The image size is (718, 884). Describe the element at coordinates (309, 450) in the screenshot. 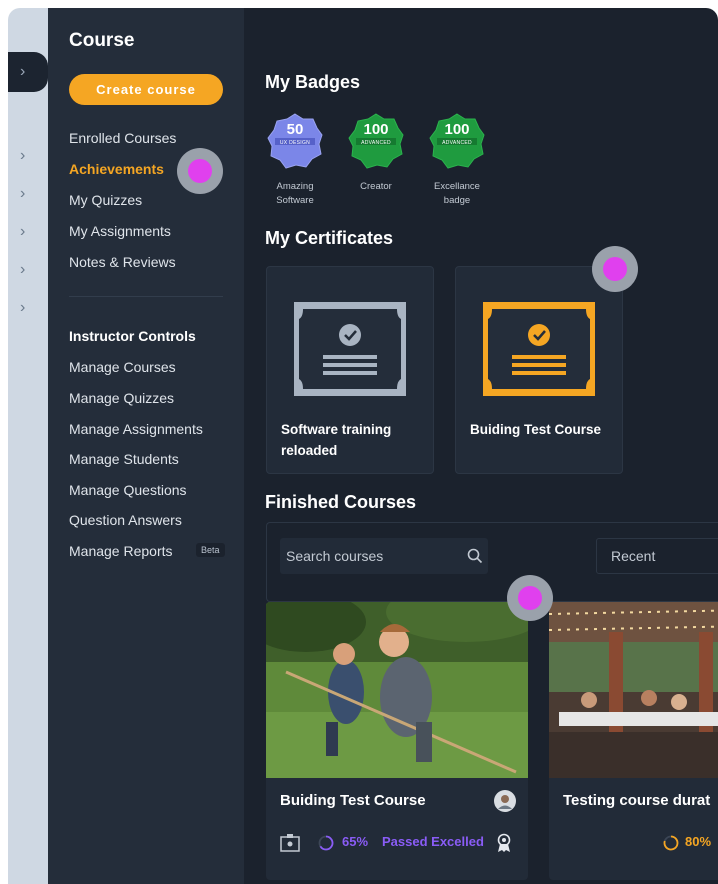

I see `certificate-title: reloaded` at that location.